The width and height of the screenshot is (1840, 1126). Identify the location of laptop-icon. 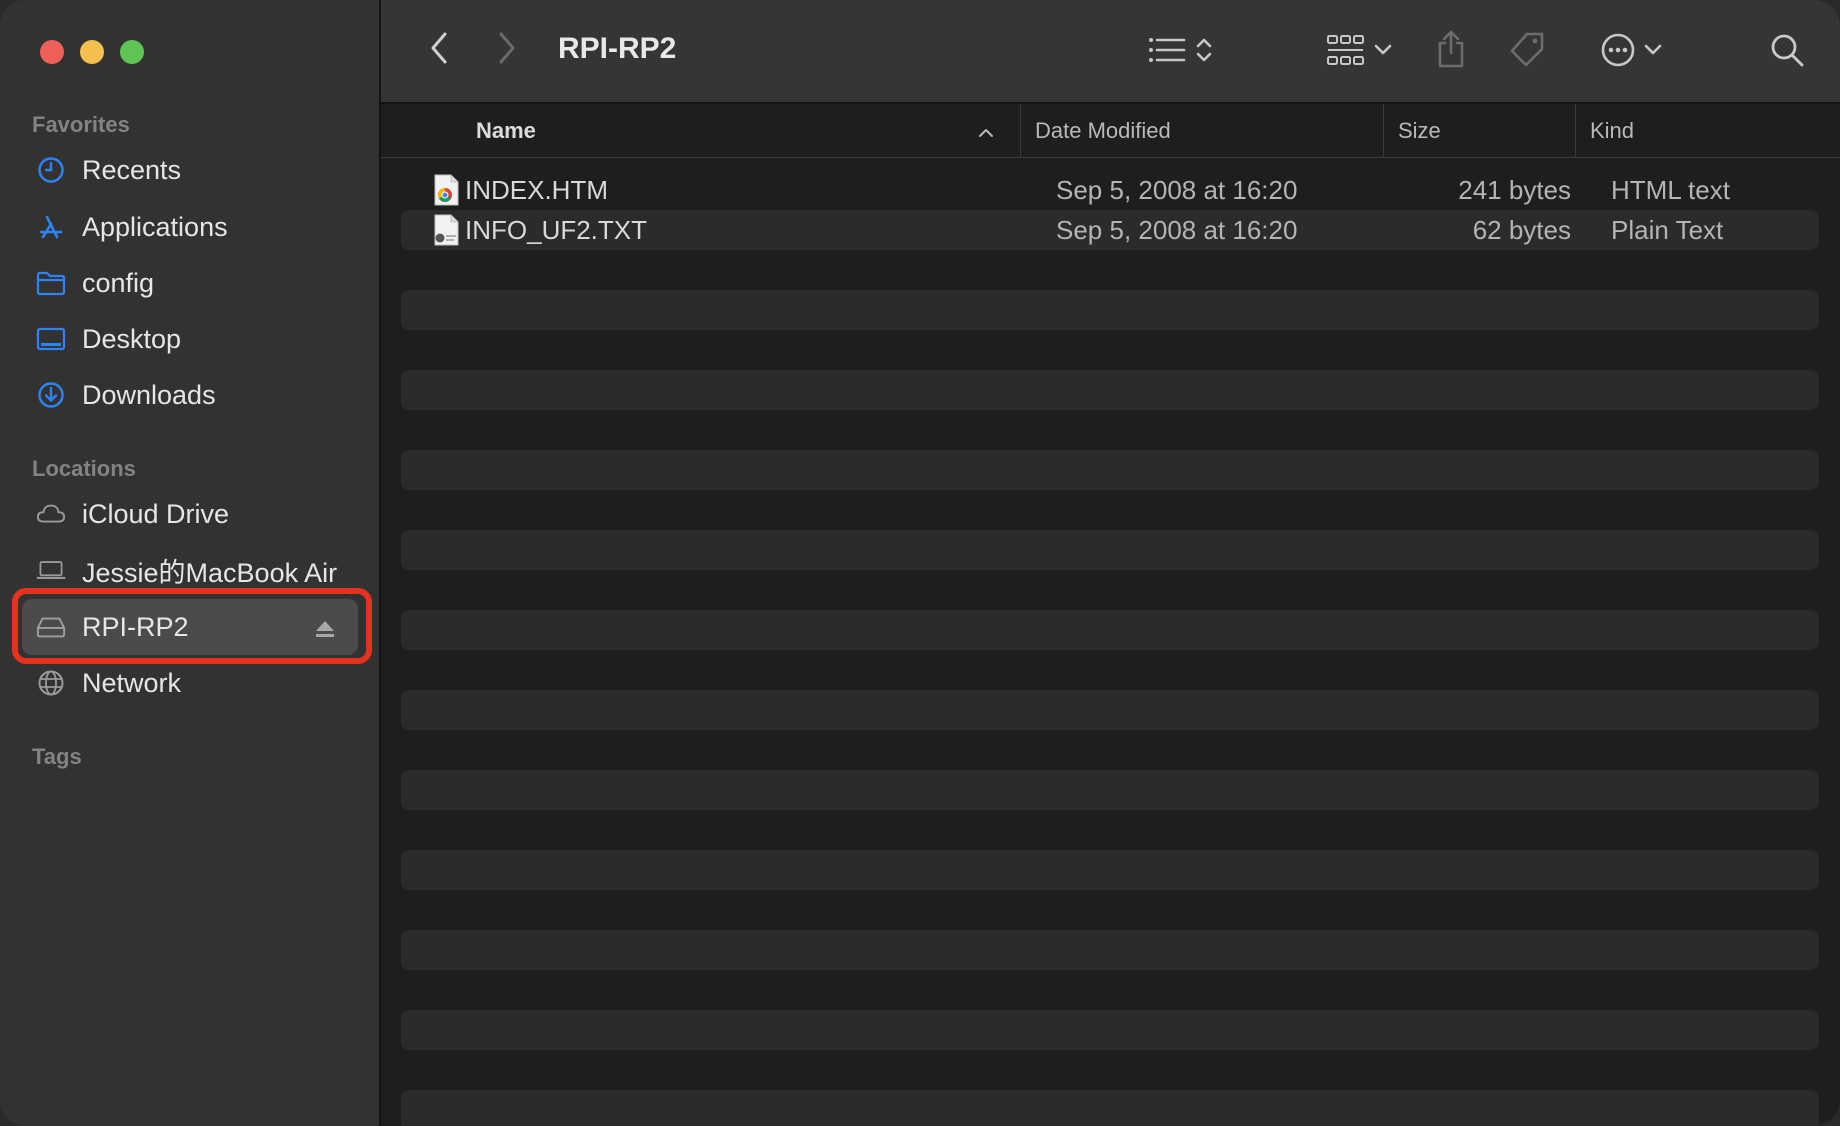
(51, 570).